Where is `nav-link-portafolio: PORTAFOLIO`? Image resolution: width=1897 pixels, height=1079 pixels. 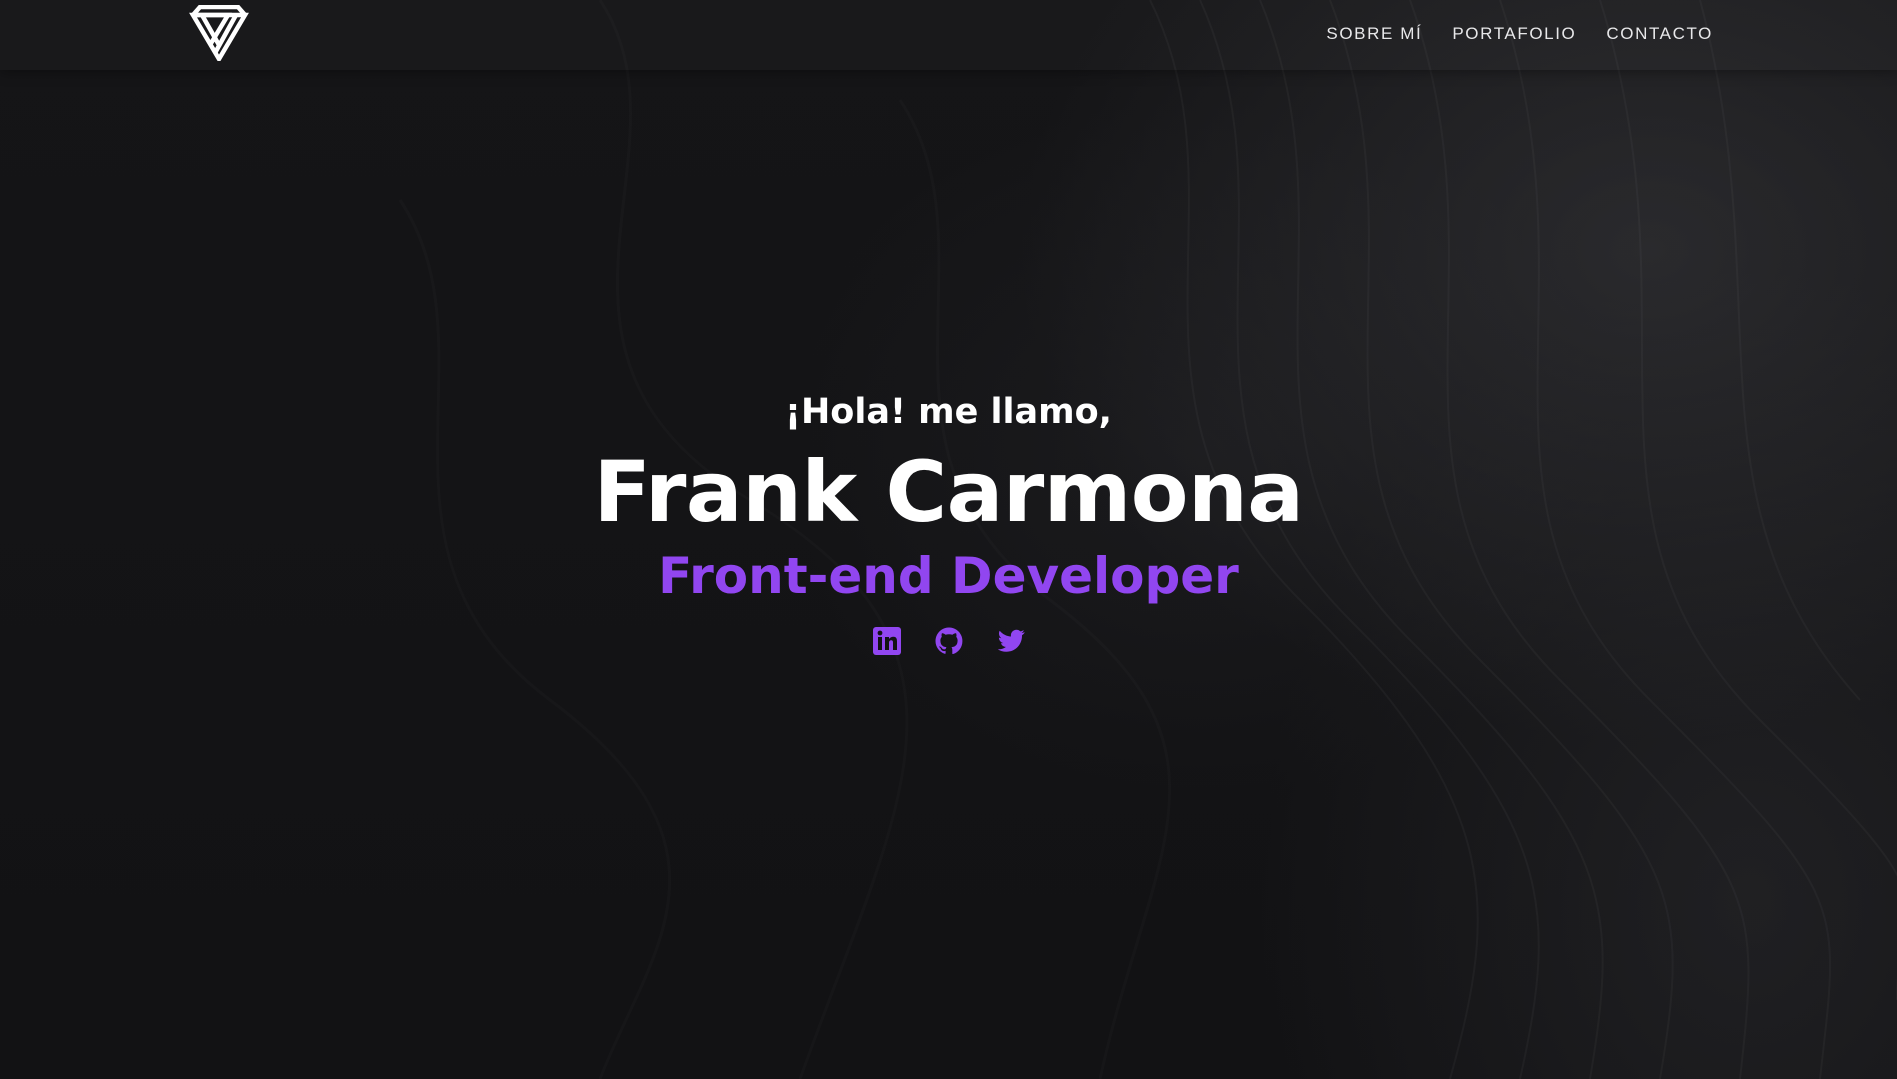
nav-link-portafolio: PORTAFOLIO is located at coordinates (1514, 34).